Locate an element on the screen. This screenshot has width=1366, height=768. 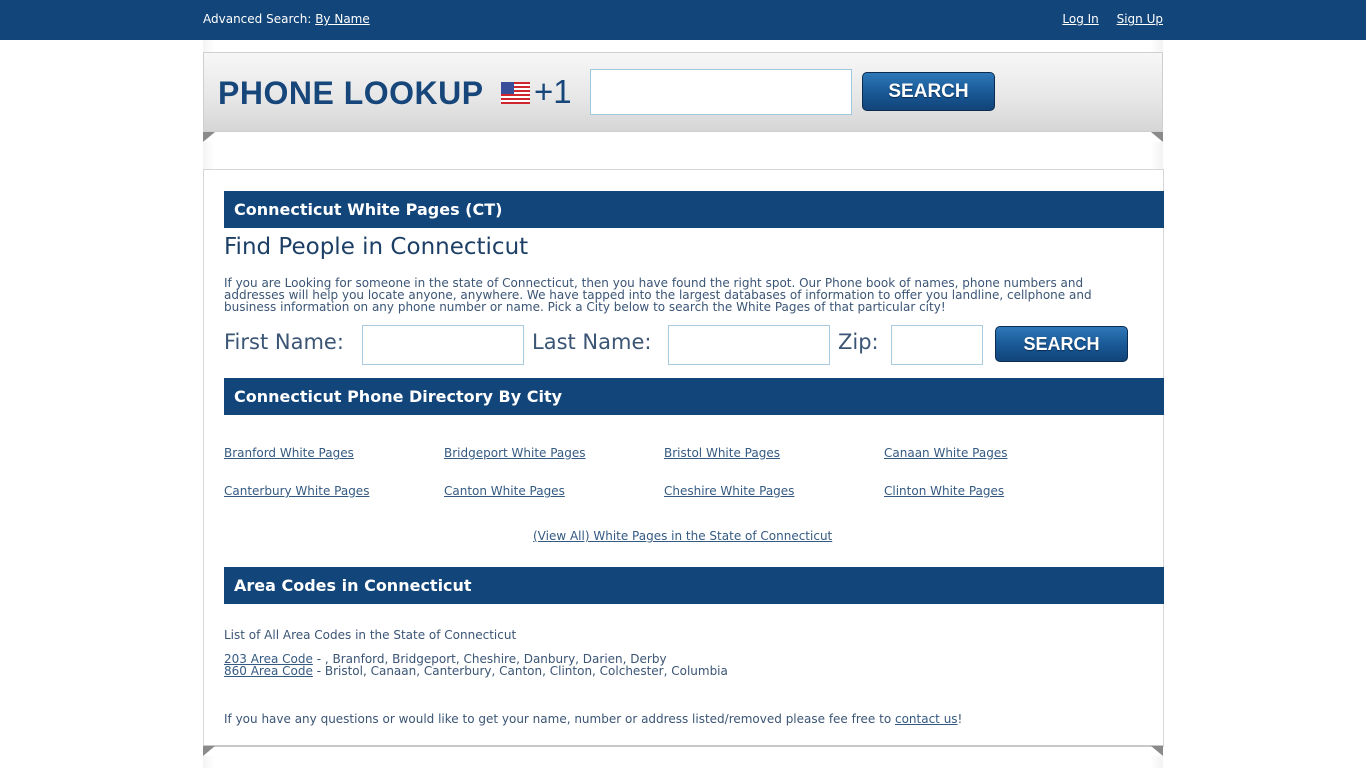
city-link: Bridgeport White Pages is located at coordinates (515, 453).